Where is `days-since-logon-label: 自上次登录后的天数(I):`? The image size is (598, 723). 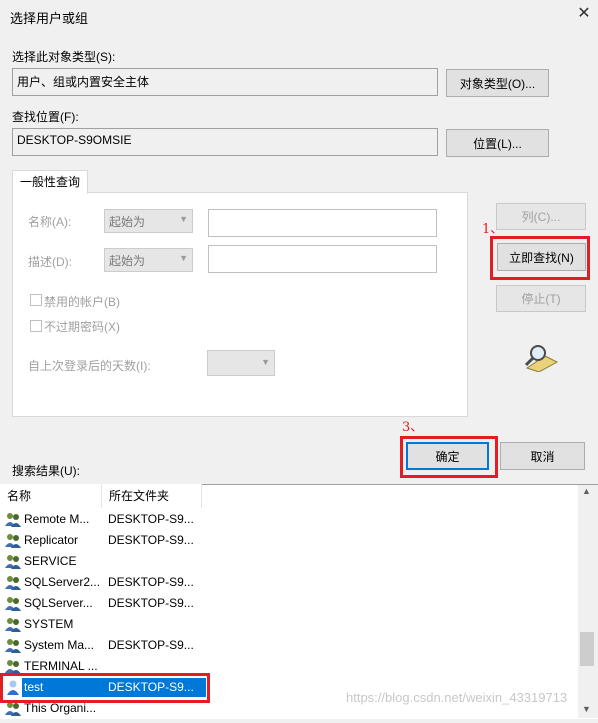
days-since-logon-label: 自上次登录后的天数(I): is located at coordinates (89, 366).